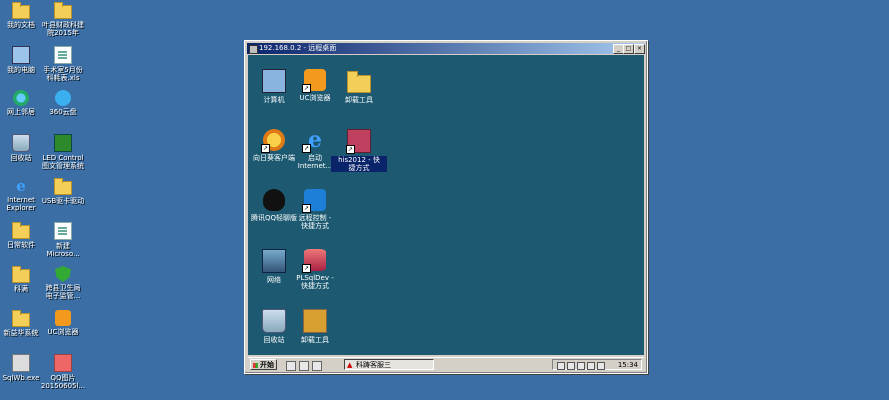 This screenshot has width=889, height=400. What do you see at coordinates (314, 261) in the screenshot?
I see `plsql-icon` at bounding box center [314, 261].